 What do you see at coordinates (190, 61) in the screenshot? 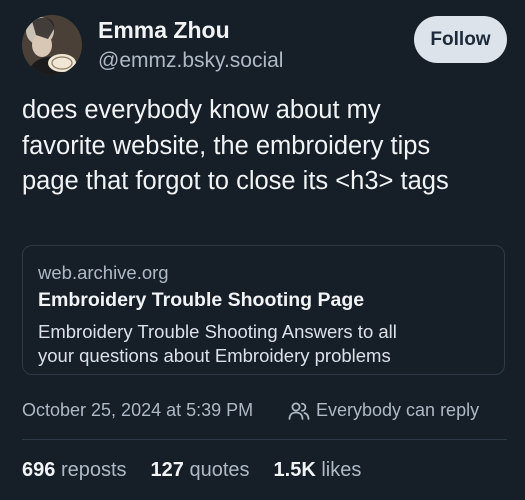
I see `user-handle: @emmz.bsky.social` at bounding box center [190, 61].